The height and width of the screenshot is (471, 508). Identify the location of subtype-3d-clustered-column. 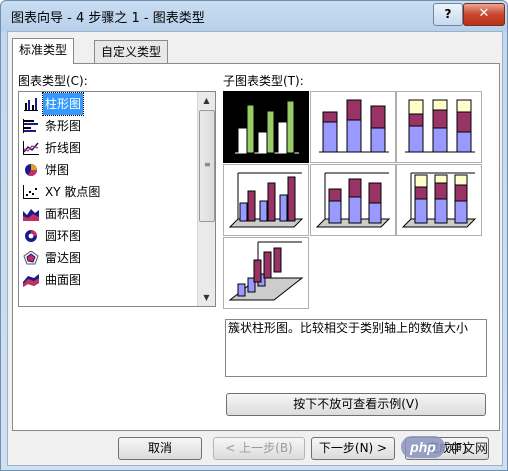
(266, 200).